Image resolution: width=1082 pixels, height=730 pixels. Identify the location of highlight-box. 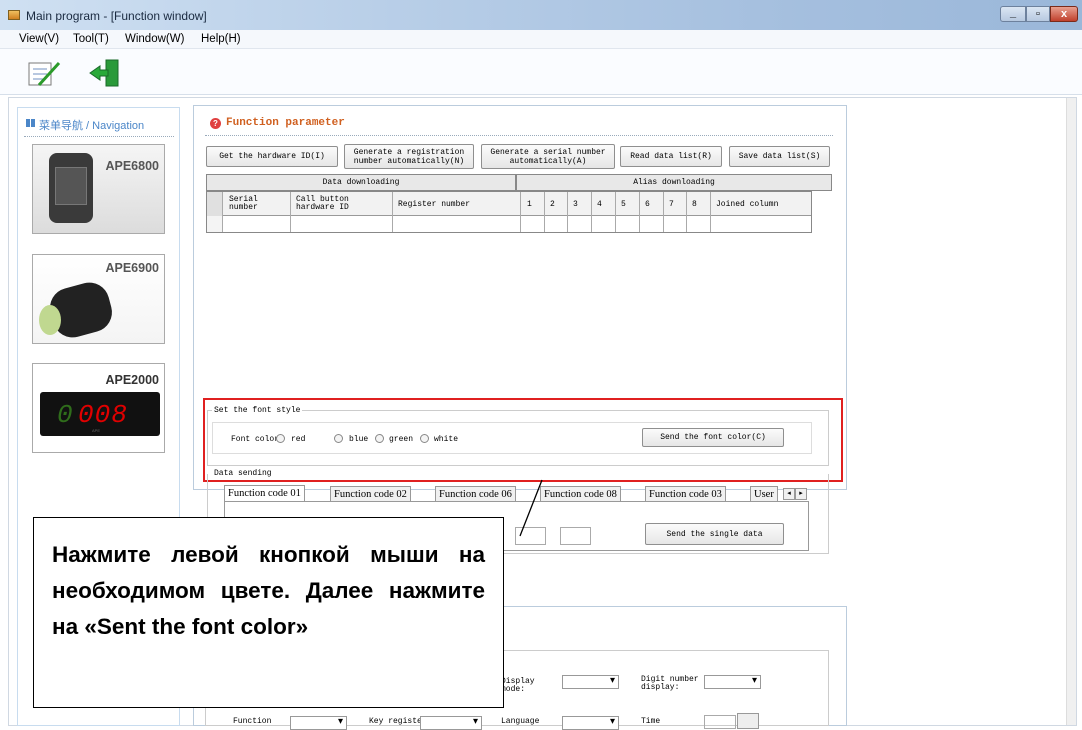
(523, 440).